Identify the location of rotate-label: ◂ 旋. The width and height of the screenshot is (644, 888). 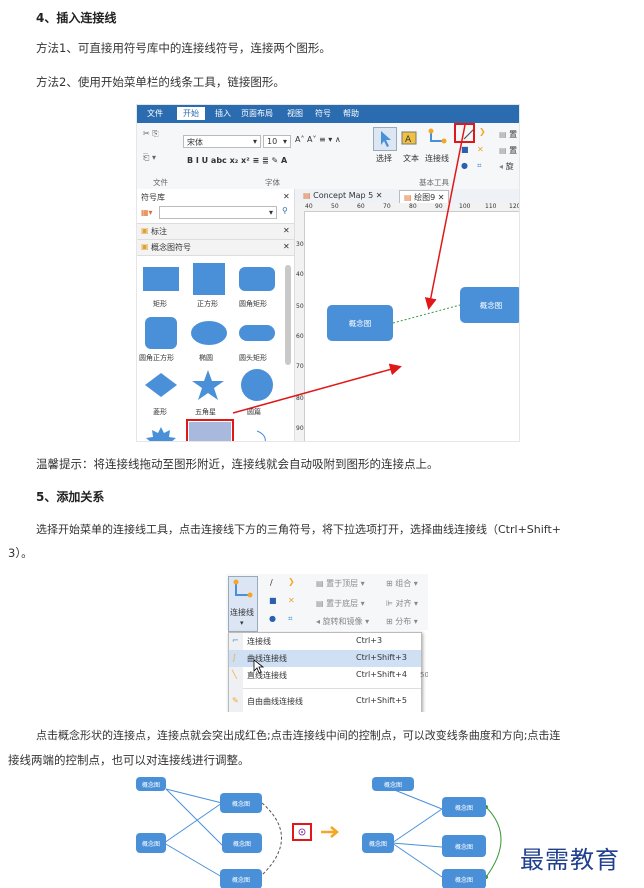
(506, 166).